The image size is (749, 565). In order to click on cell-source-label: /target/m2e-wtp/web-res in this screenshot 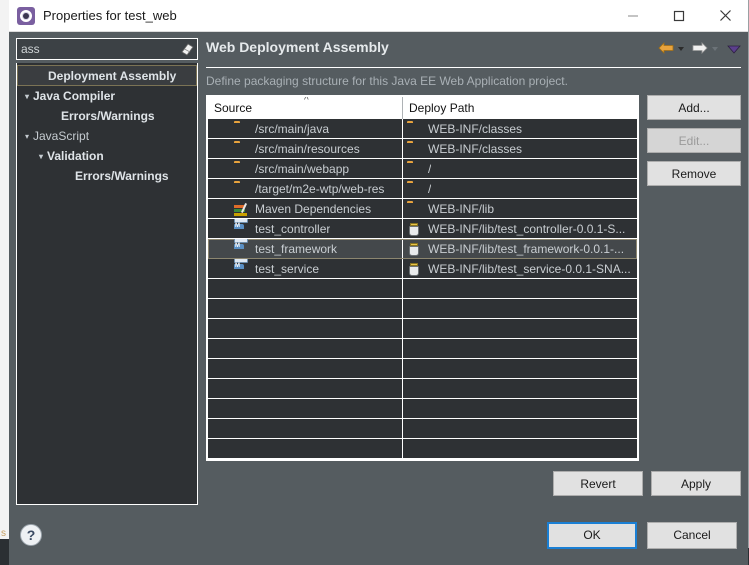, I will do `click(320, 188)`.